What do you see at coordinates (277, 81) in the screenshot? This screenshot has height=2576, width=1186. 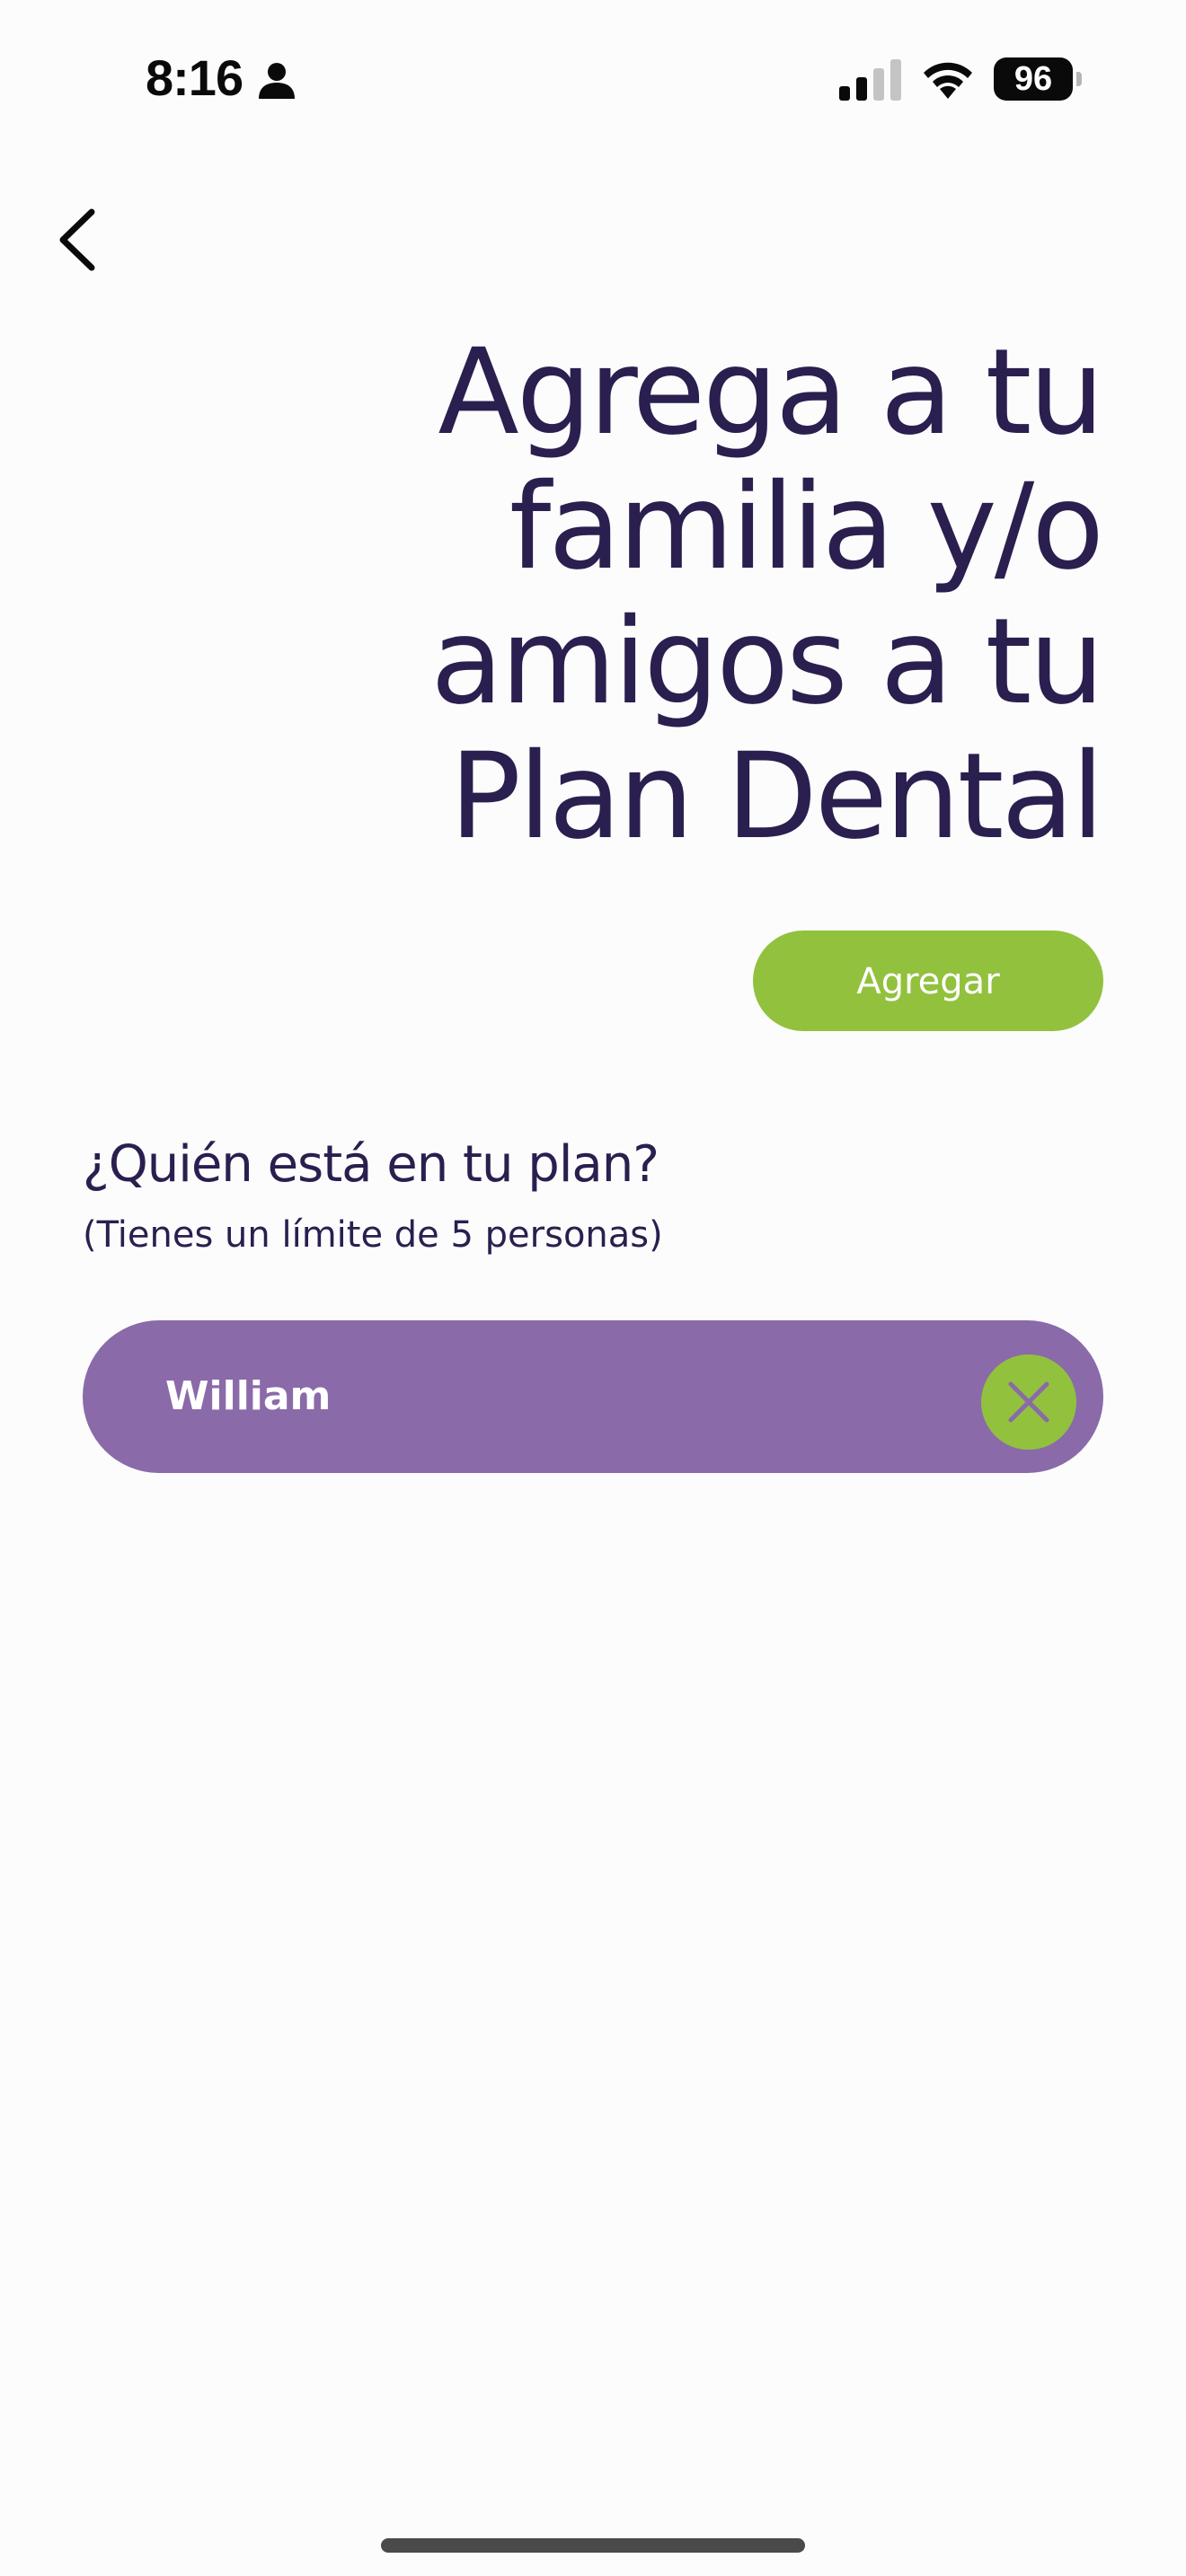 I see `person-icon` at bounding box center [277, 81].